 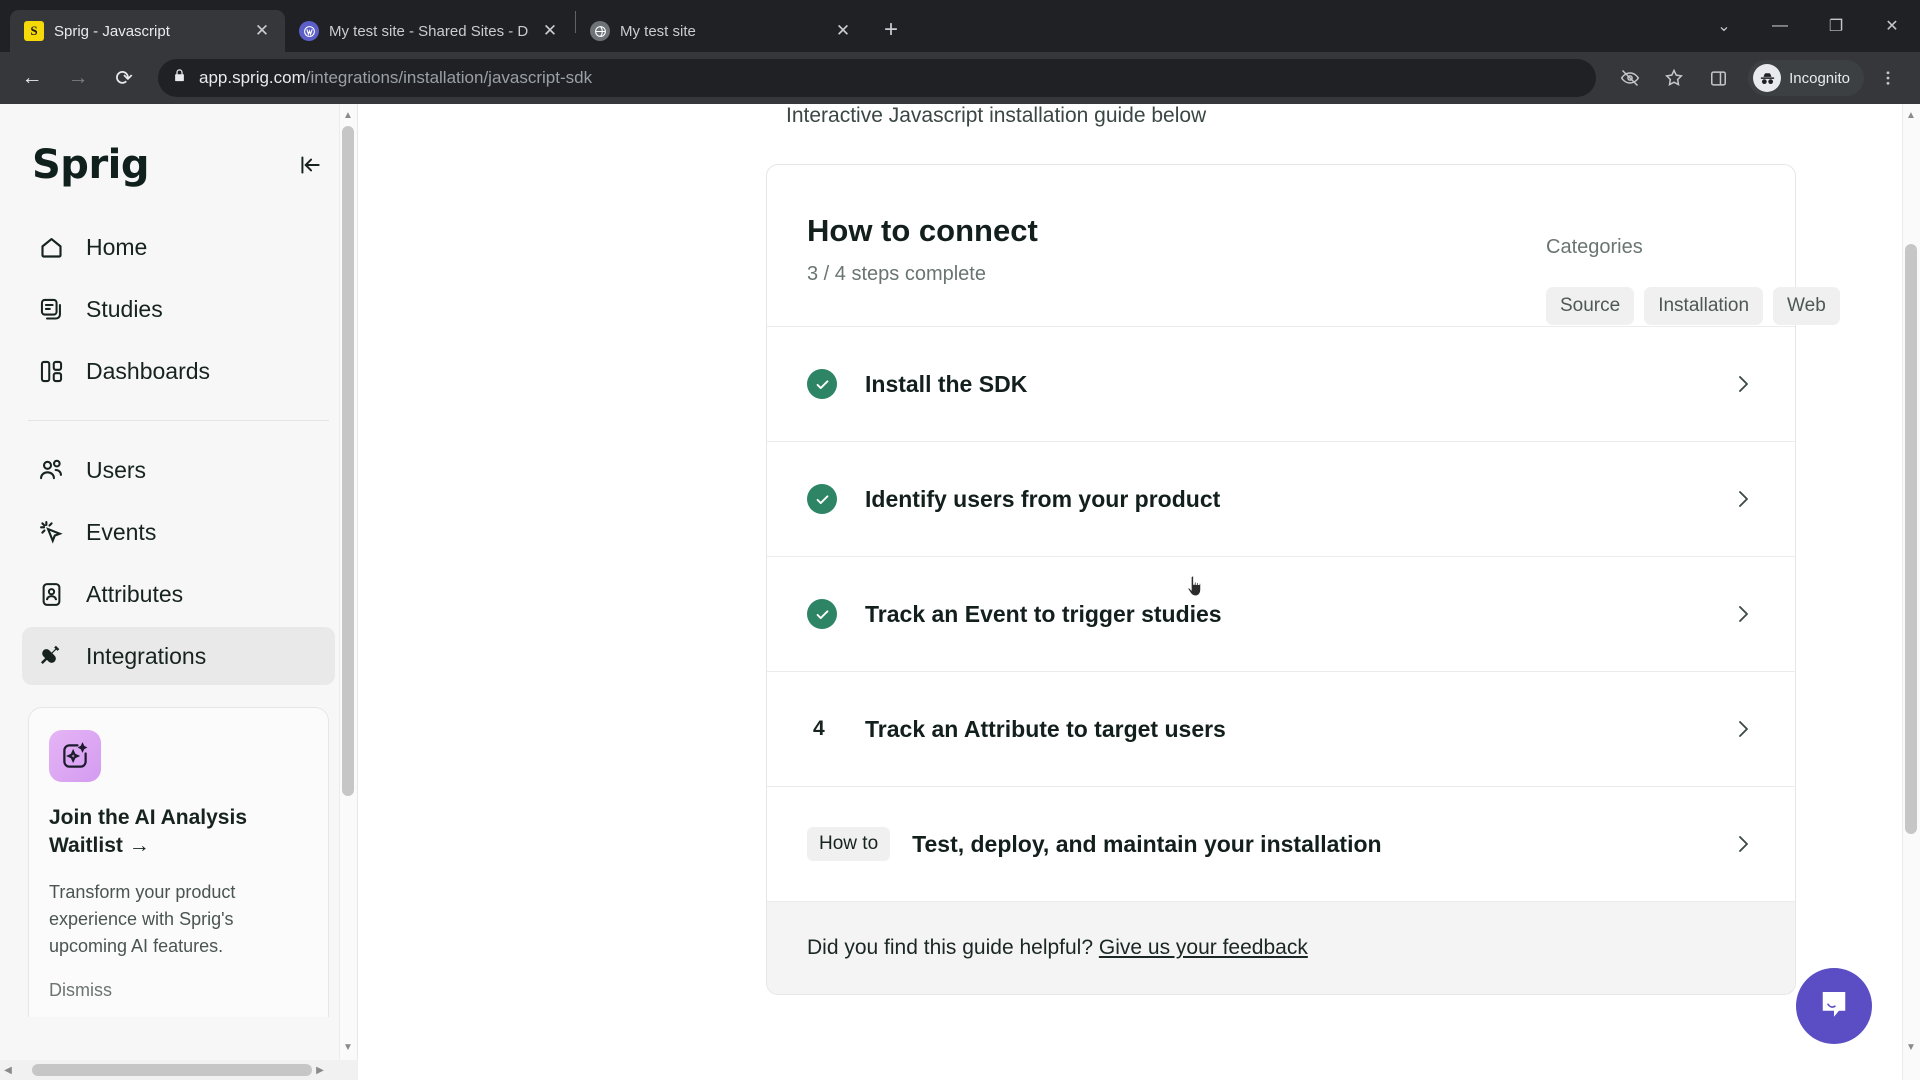 I want to click on sidebar-item-attributes: Attributes, so click(x=178, y=594).